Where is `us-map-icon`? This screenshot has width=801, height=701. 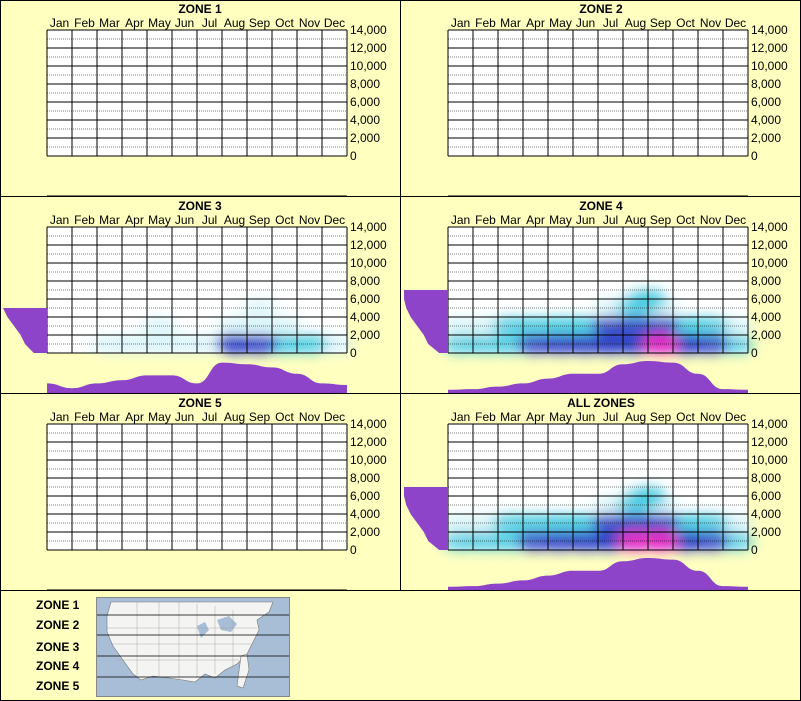 us-map-icon is located at coordinates (193, 645).